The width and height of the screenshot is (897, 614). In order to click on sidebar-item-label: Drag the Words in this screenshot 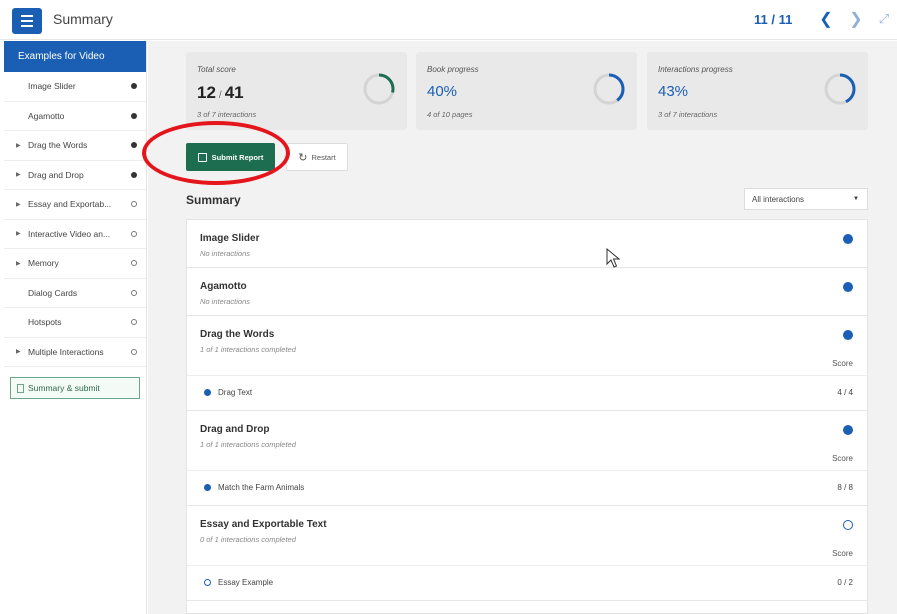, I will do `click(58, 145)`.